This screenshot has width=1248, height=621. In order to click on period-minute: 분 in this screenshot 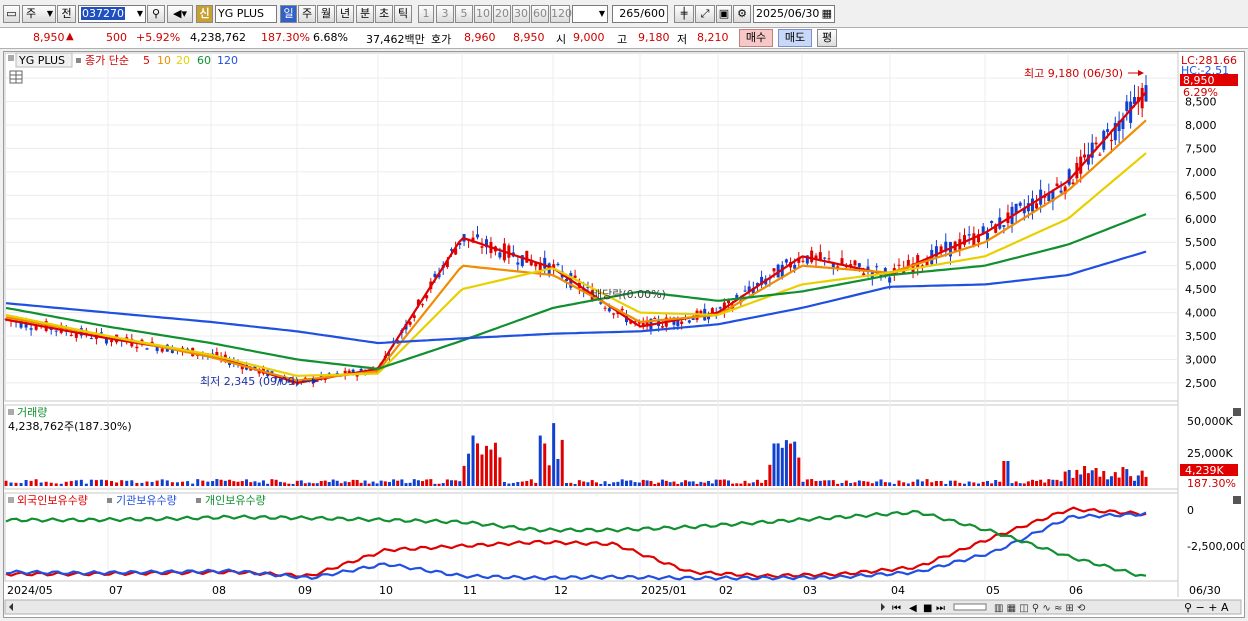, I will do `click(365, 14)`.